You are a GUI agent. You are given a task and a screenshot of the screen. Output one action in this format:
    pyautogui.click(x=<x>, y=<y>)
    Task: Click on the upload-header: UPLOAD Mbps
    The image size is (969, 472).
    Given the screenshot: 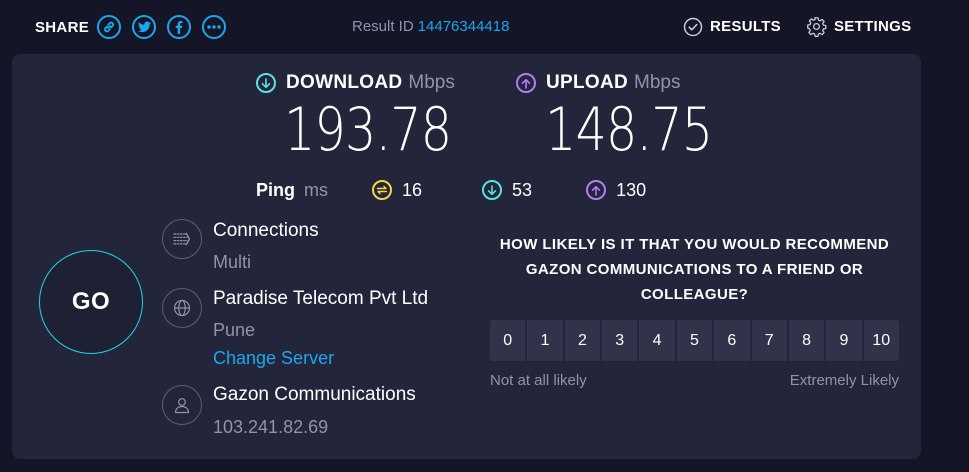 What is the action you would take?
    pyautogui.click(x=598, y=83)
    